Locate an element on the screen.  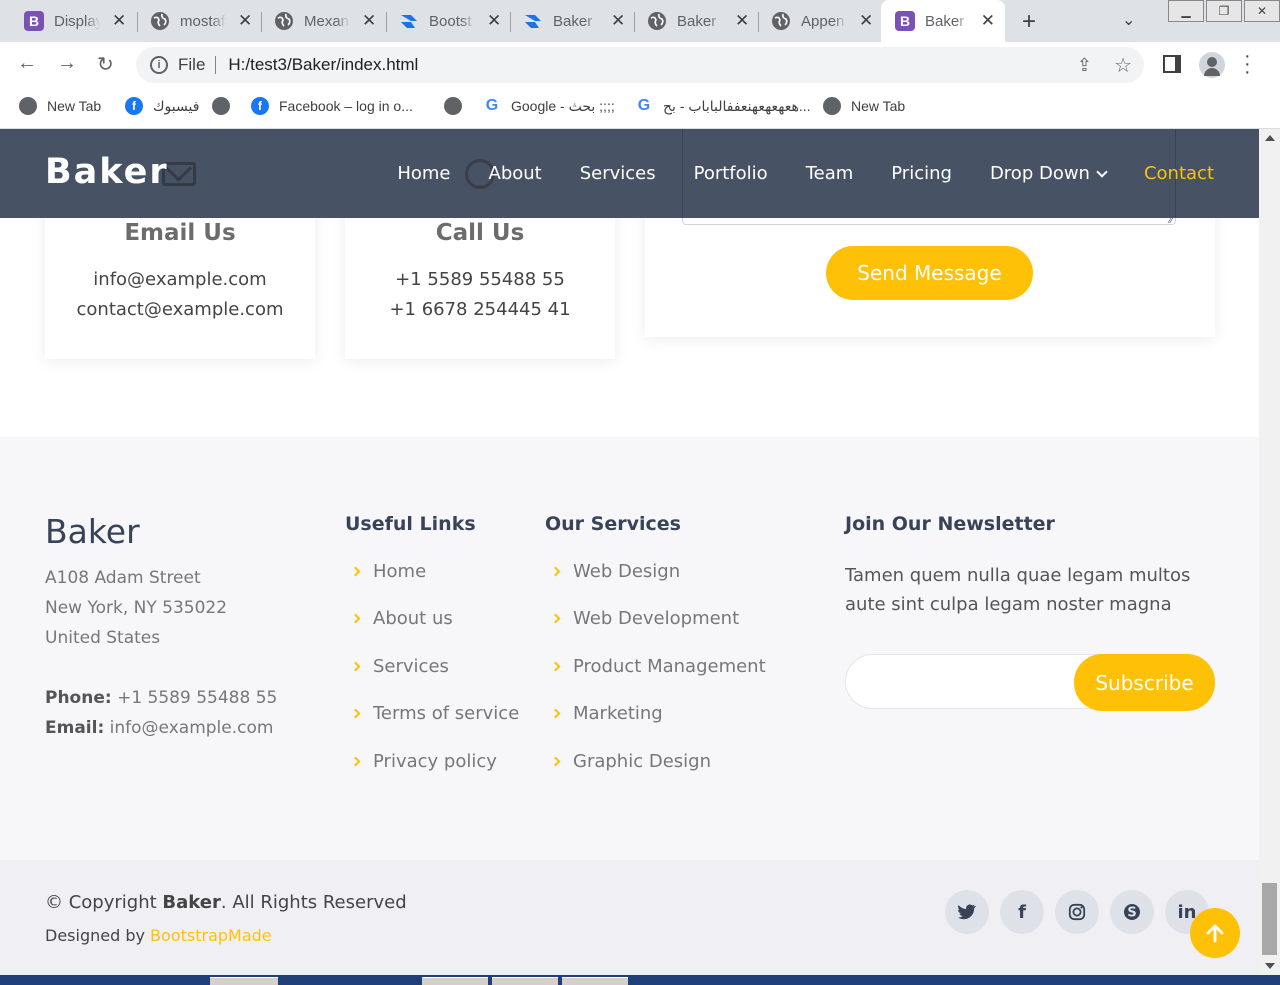
card-title: Call Us is located at coordinates (480, 233).